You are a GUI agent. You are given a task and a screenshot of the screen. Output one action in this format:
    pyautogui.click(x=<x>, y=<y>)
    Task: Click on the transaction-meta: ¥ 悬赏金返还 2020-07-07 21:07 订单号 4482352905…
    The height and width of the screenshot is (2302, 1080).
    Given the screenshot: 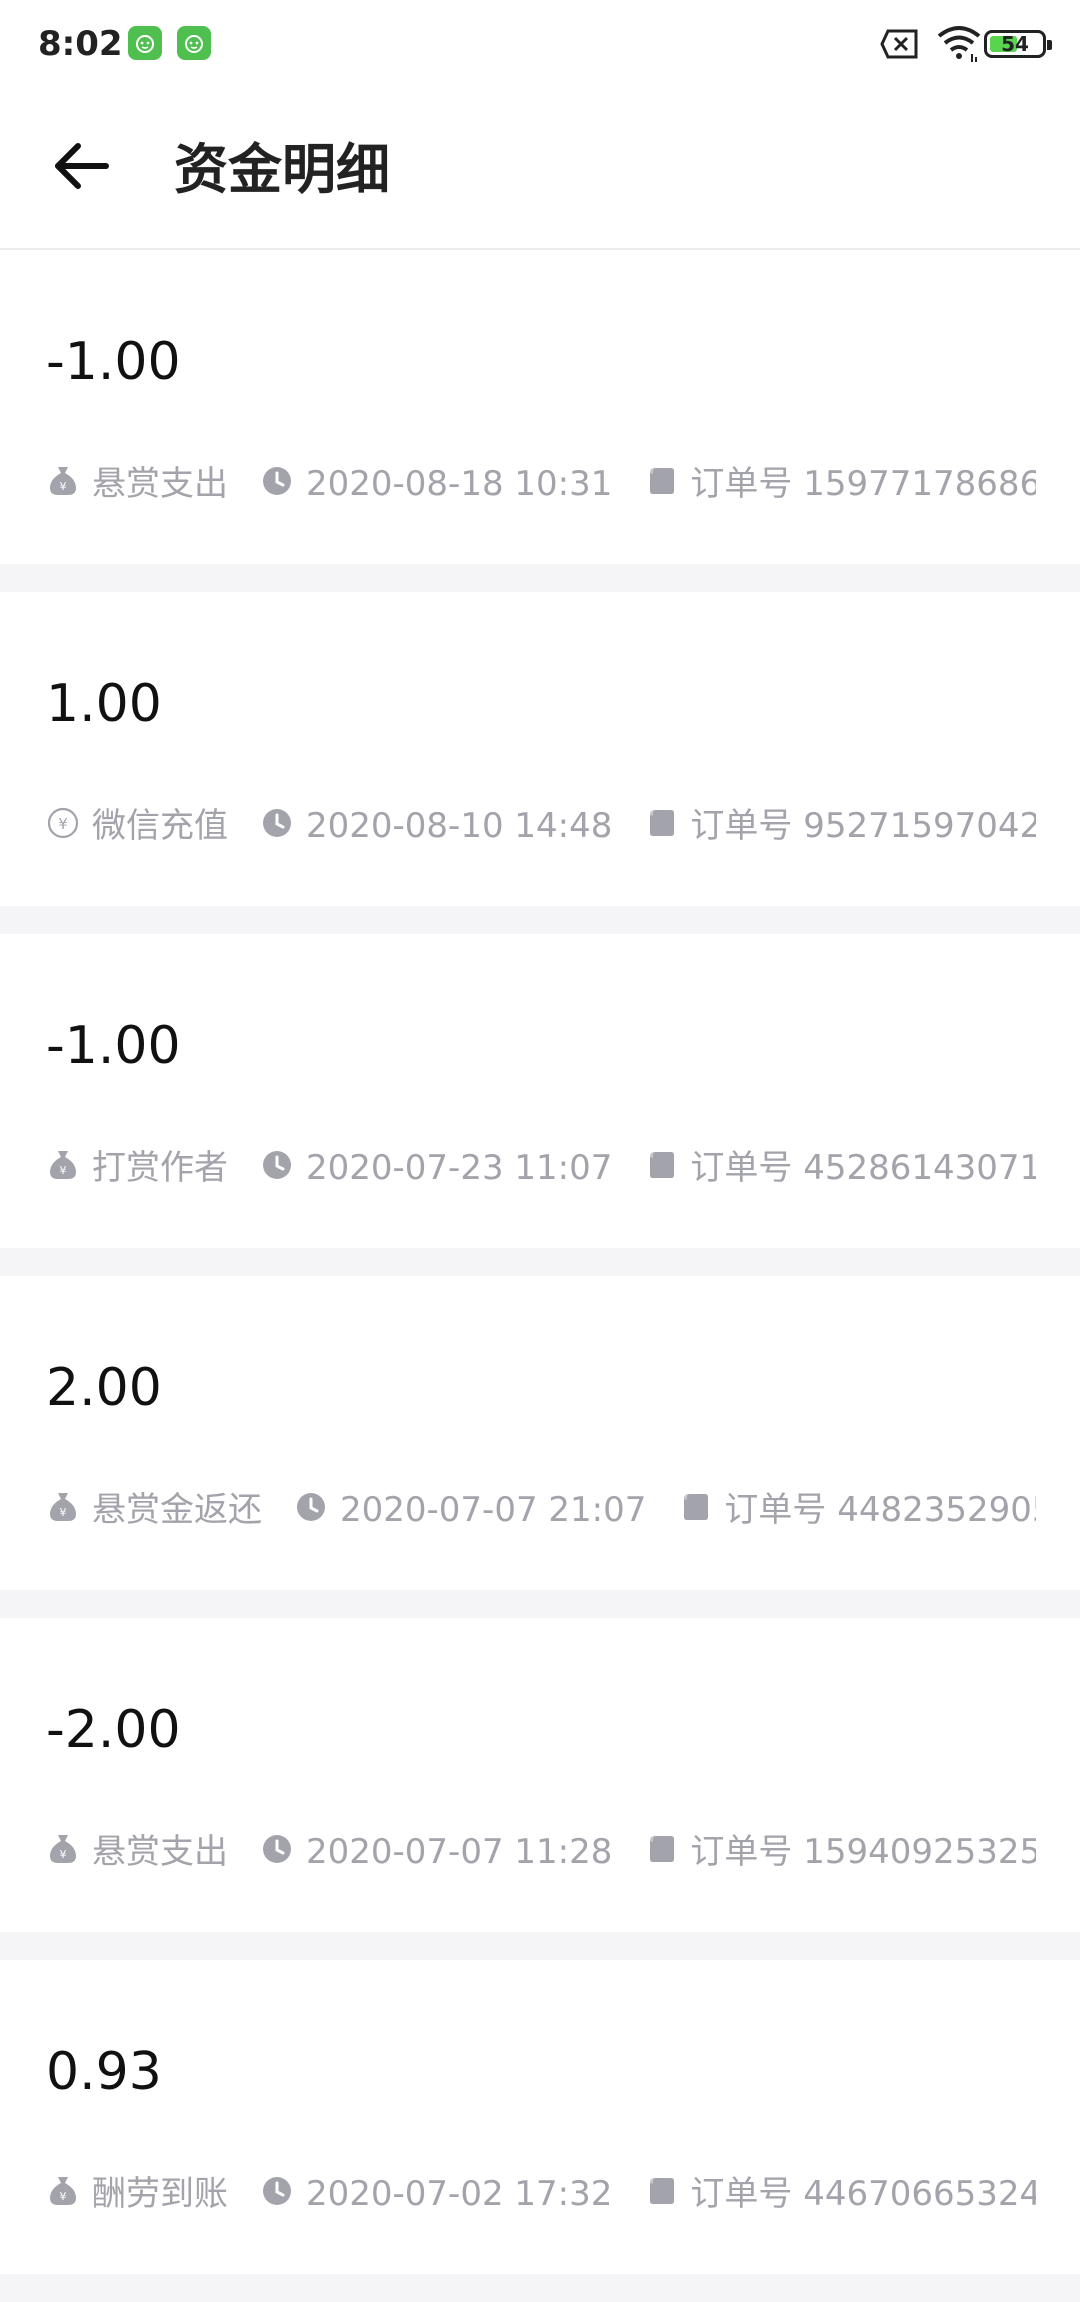 What is the action you would take?
    pyautogui.click(x=541, y=1508)
    